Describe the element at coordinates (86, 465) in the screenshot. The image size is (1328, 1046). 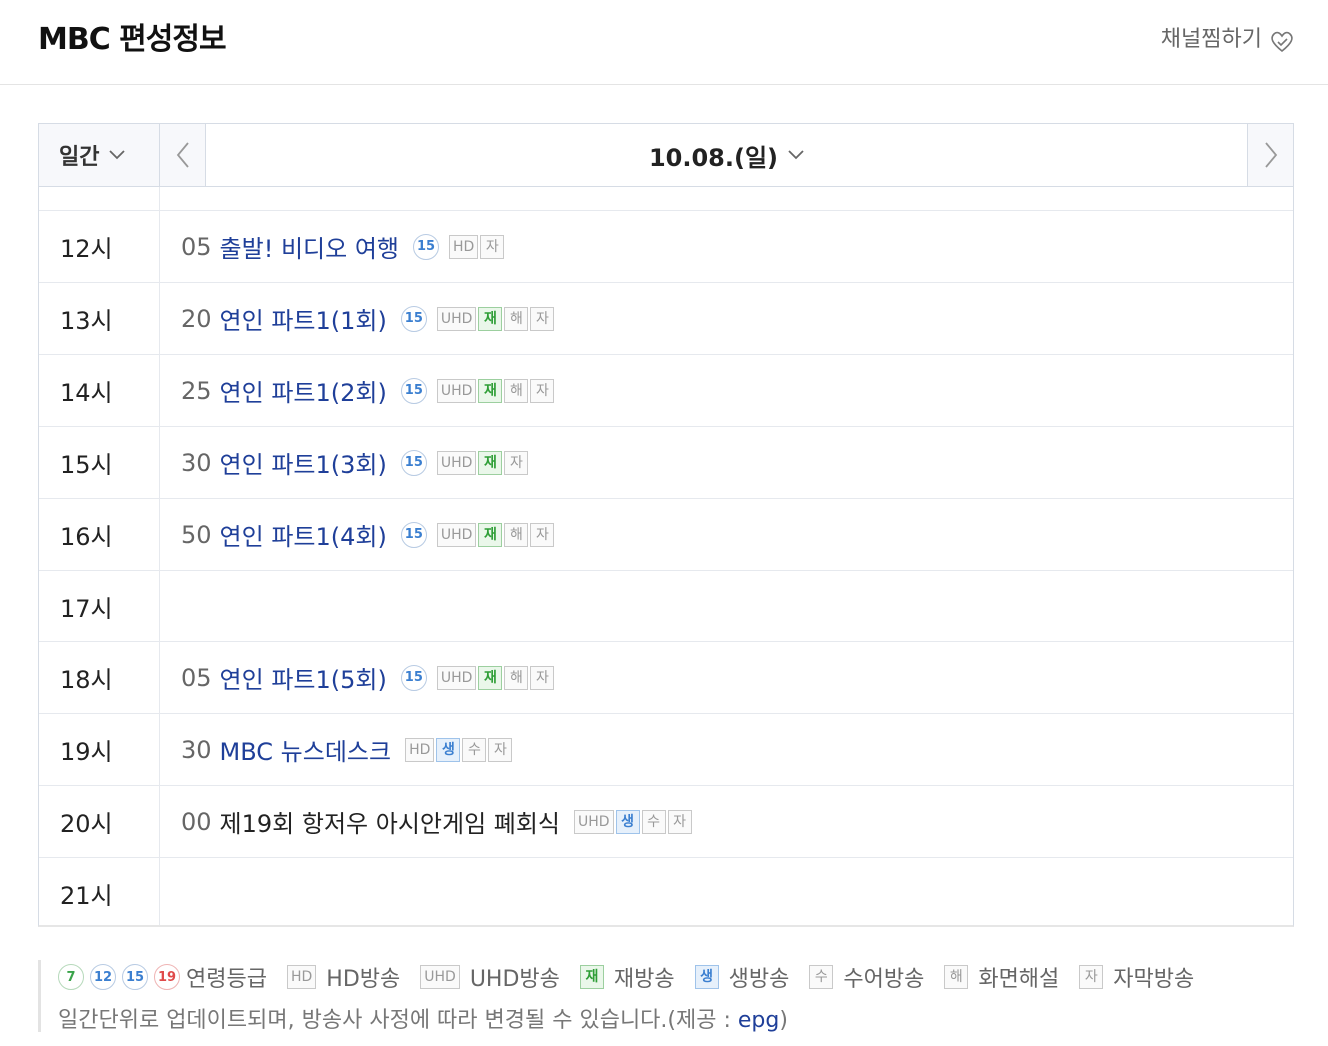
I see `hour-label: 15시` at that location.